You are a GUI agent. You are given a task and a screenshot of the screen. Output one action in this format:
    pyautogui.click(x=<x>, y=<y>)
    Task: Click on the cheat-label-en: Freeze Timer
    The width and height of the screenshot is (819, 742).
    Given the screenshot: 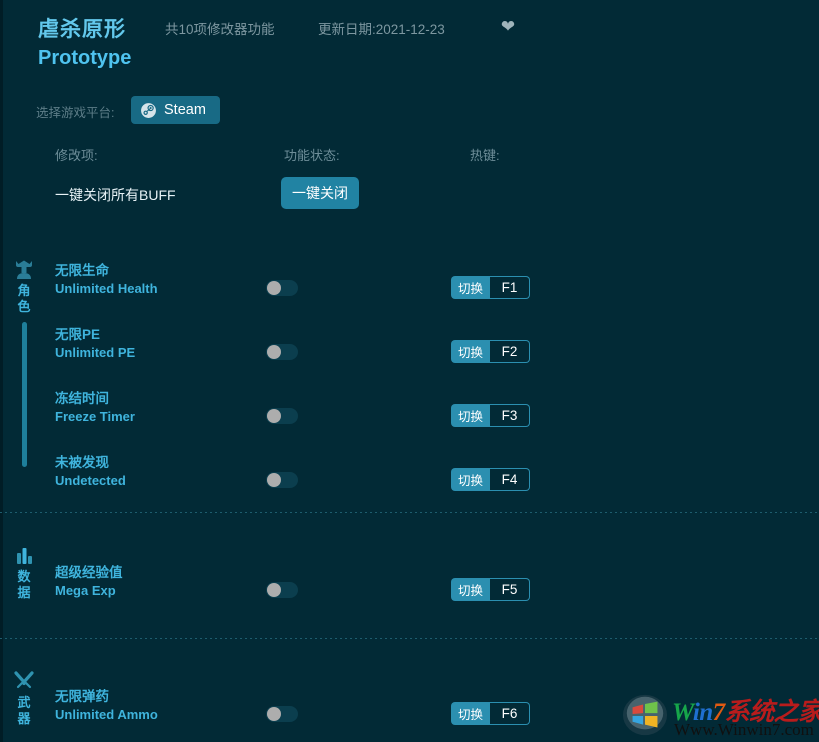 What is the action you would take?
    pyautogui.click(x=95, y=416)
    